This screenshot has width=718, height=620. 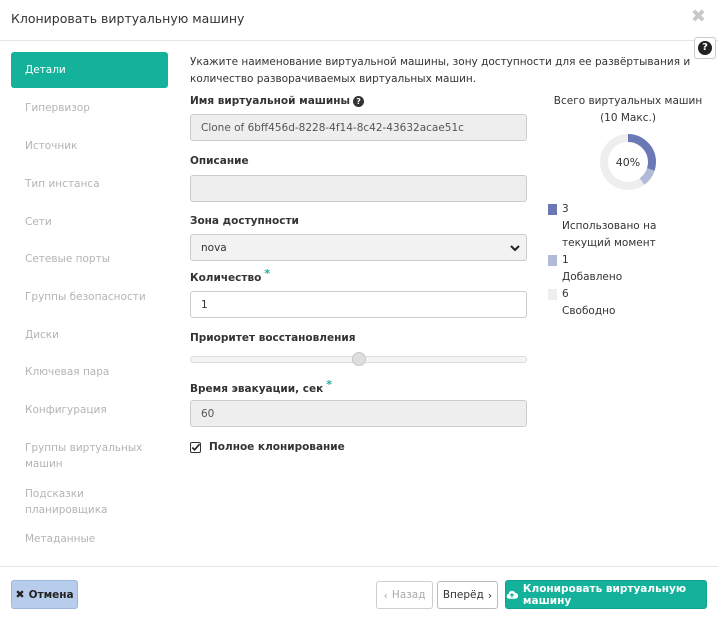 I want to click on legend-item-added: 1 Добавлено, so click(x=630, y=269).